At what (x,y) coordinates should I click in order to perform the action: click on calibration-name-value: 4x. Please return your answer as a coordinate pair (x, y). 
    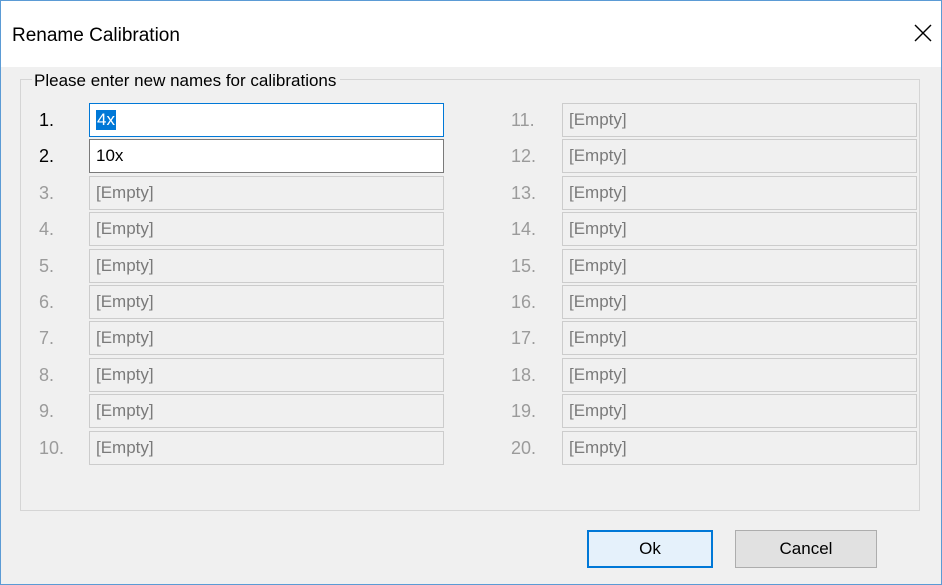
    Looking at the image, I should click on (106, 120).